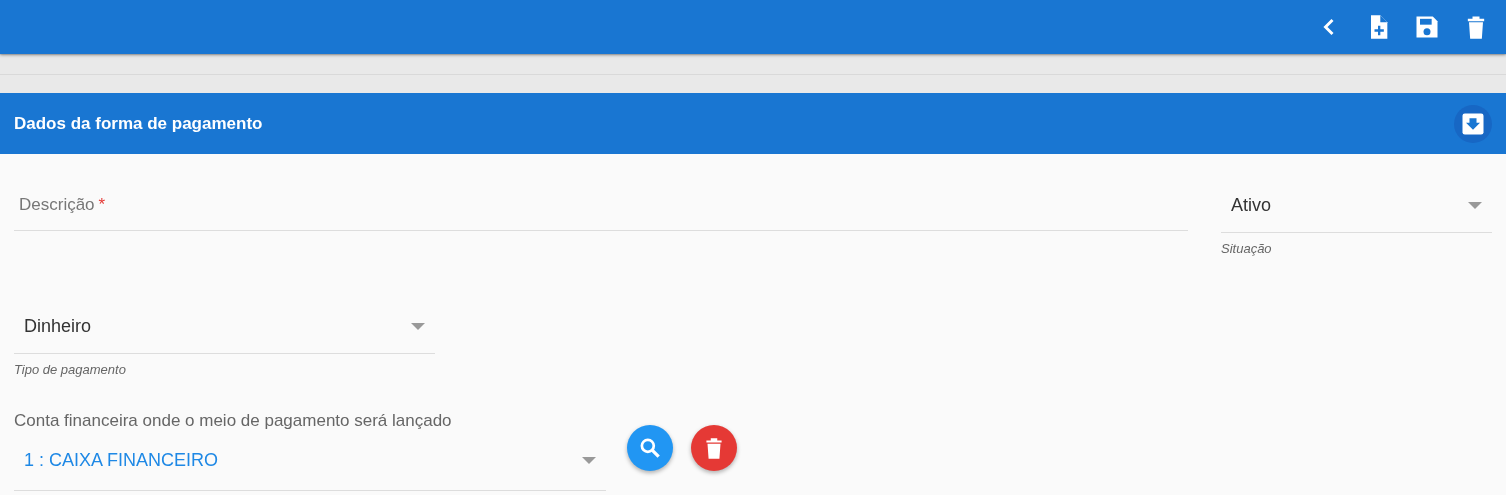 This screenshot has height=495, width=1506. What do you see at coordinates (601, 205) in the screenshot?
I see `description-field: Descrição *` at bounding box center [601, 205].